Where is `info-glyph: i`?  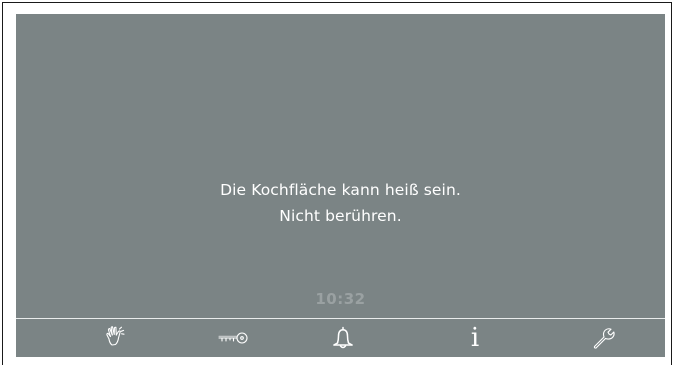
info-glyph: i is located at coordinates (475, 338).